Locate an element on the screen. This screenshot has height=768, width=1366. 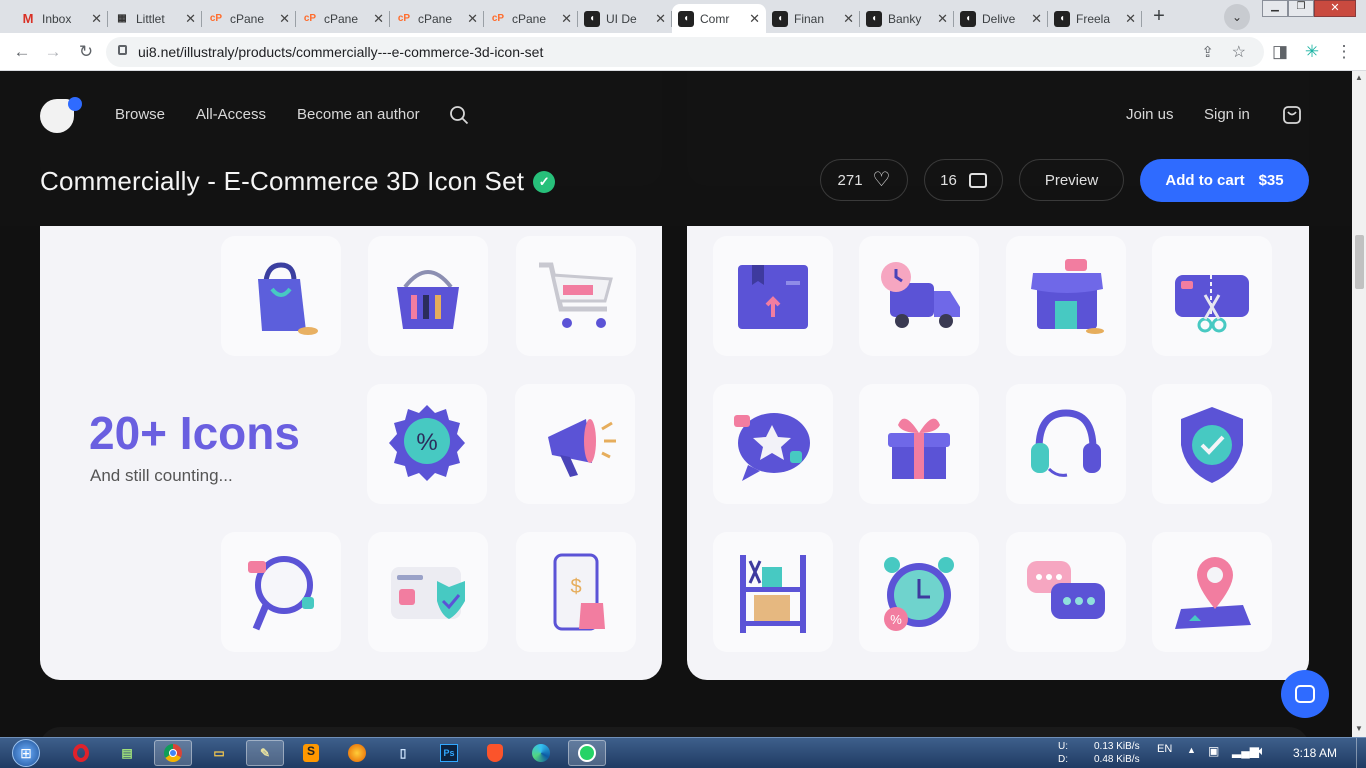
tab-7-active: ◖ Comr ✕ is located at coordinates (719, 18).